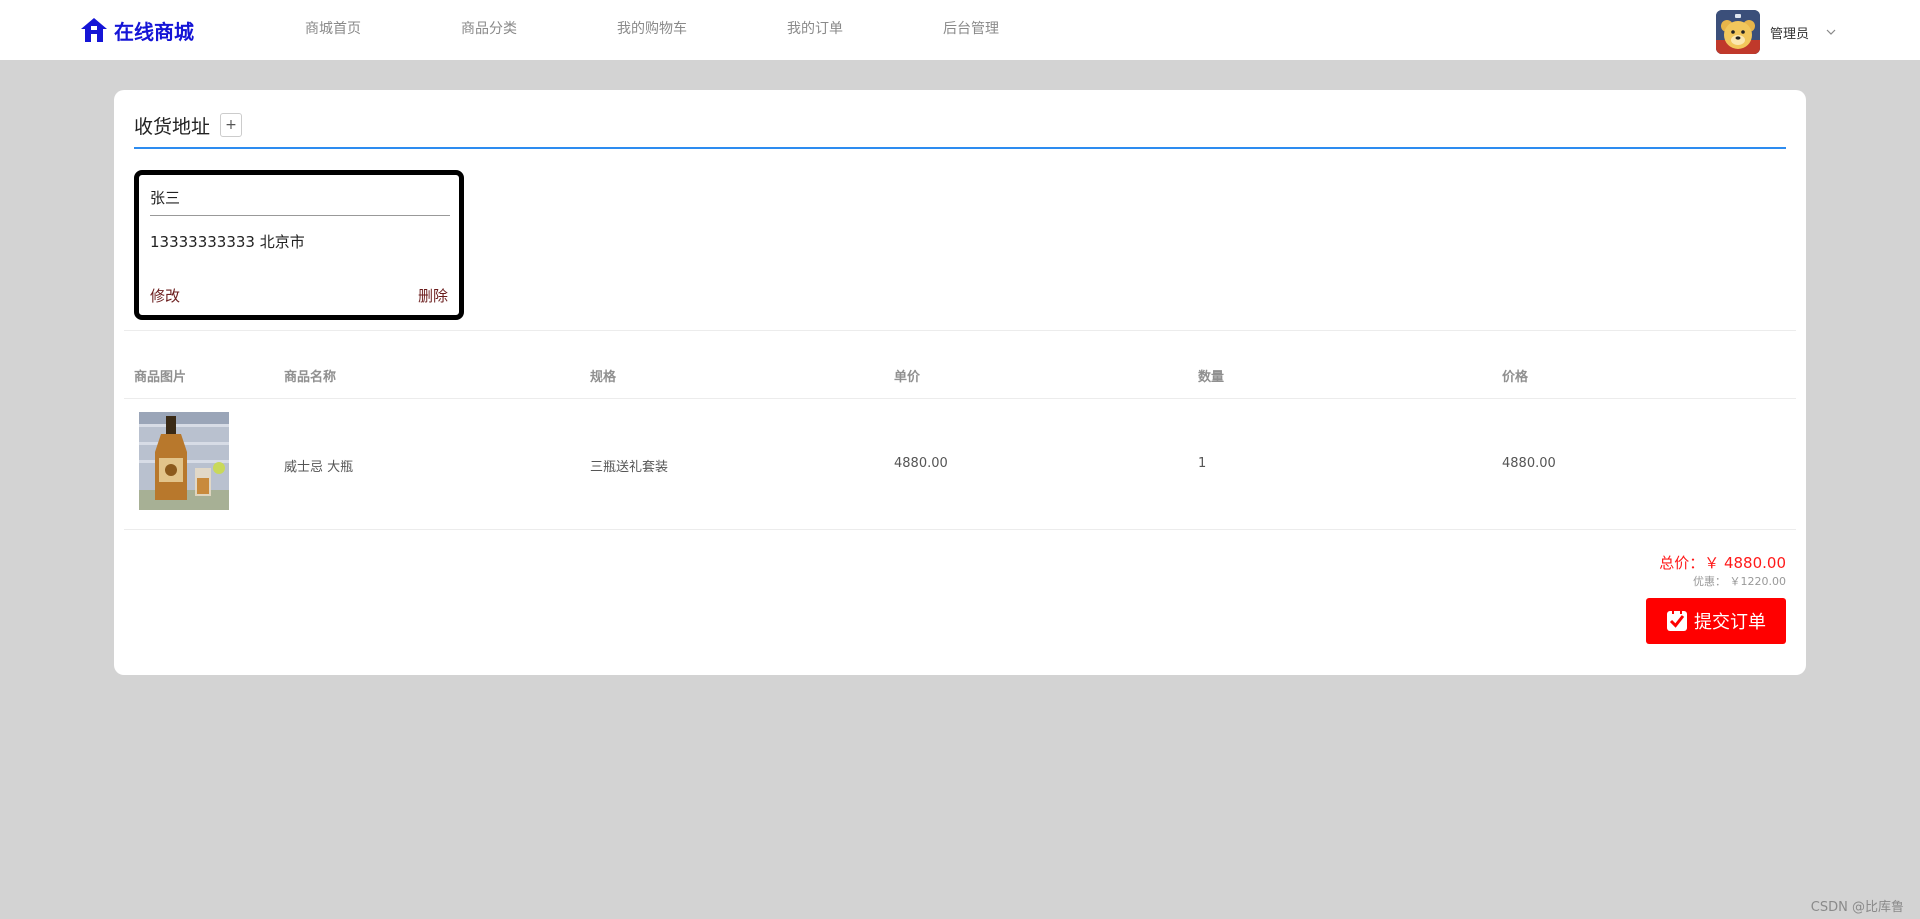 The width and height of the screenshot is (1920, 919). I want to click on add-address-button: +, so click(231, 125).